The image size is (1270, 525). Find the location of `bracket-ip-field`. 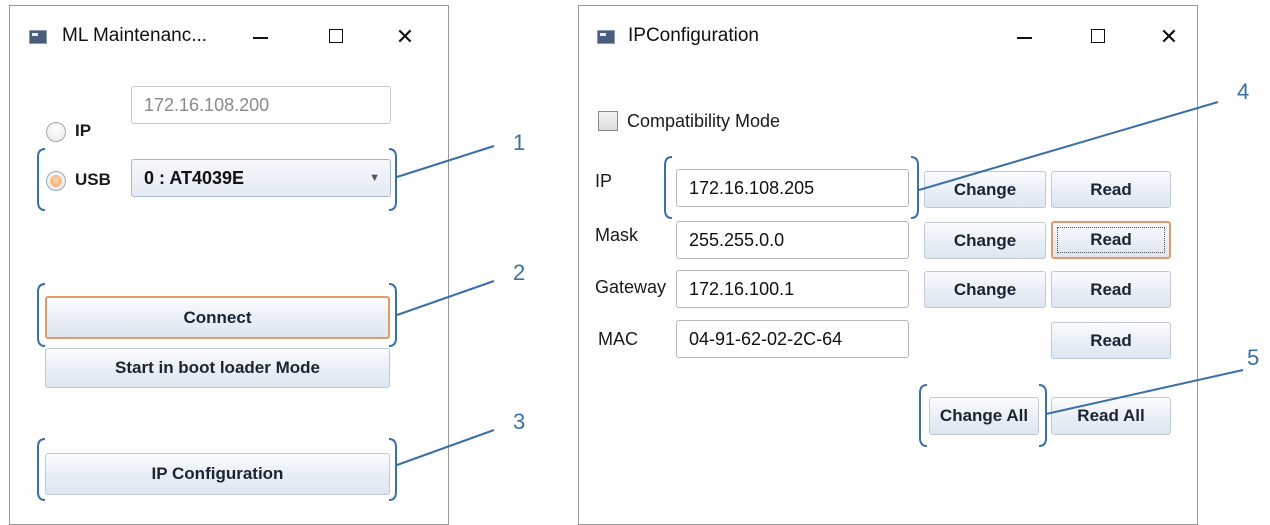

bracket-ip-field is located at coordinates (791, 187).